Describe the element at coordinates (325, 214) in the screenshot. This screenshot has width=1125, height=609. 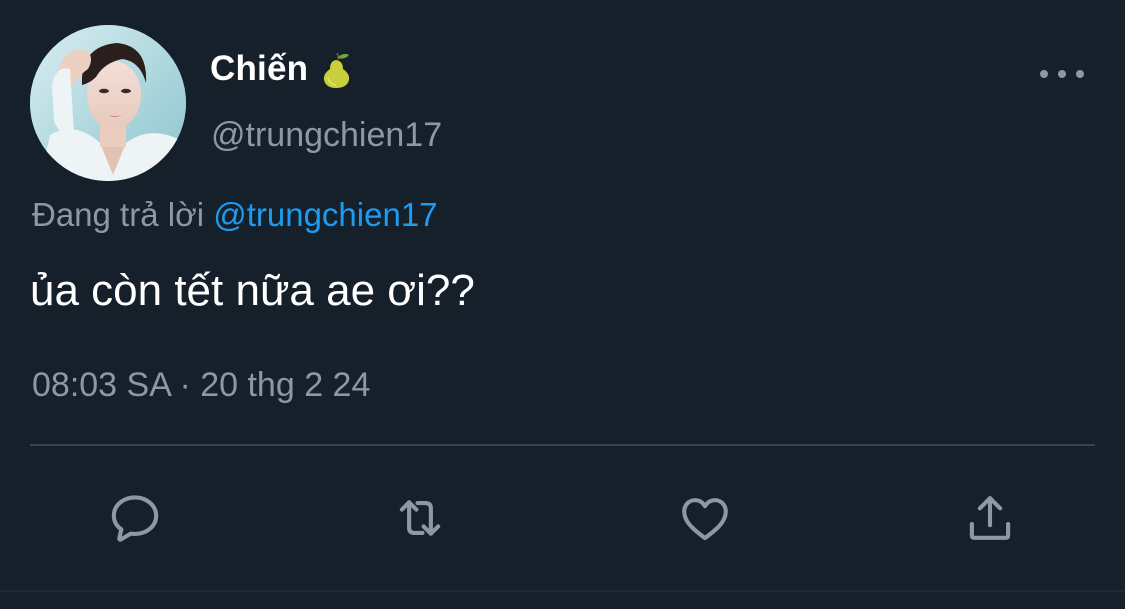
I see `reply-mention-link: @trungchien17` at that location.